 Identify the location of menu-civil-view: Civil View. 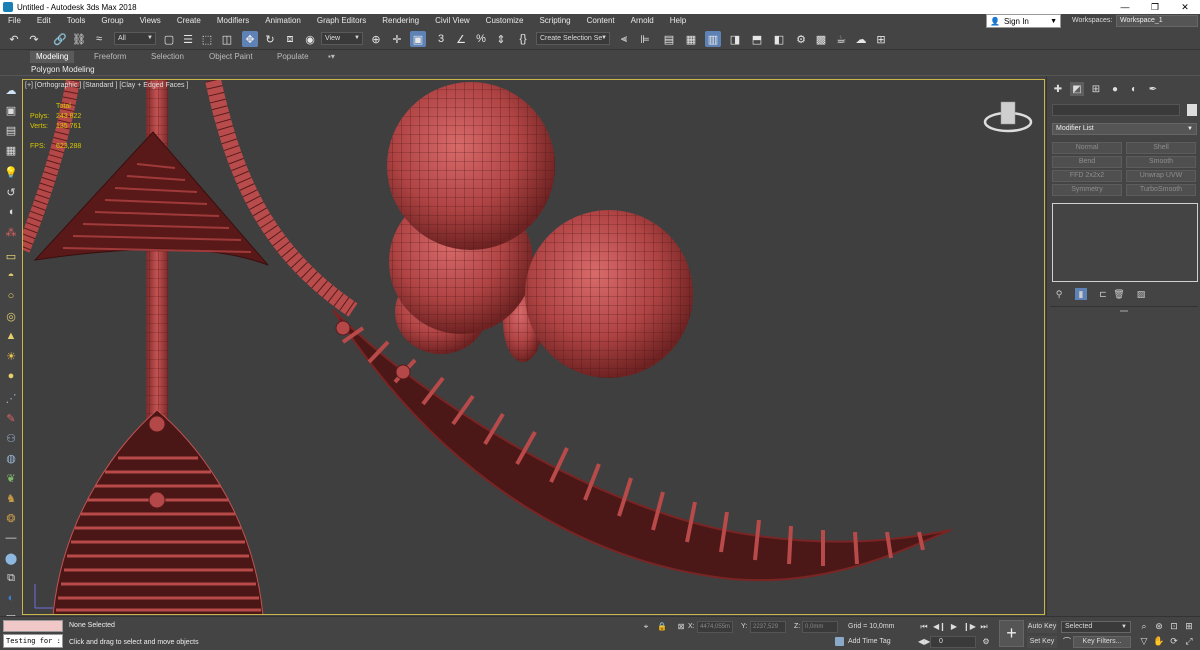
(452, 21).